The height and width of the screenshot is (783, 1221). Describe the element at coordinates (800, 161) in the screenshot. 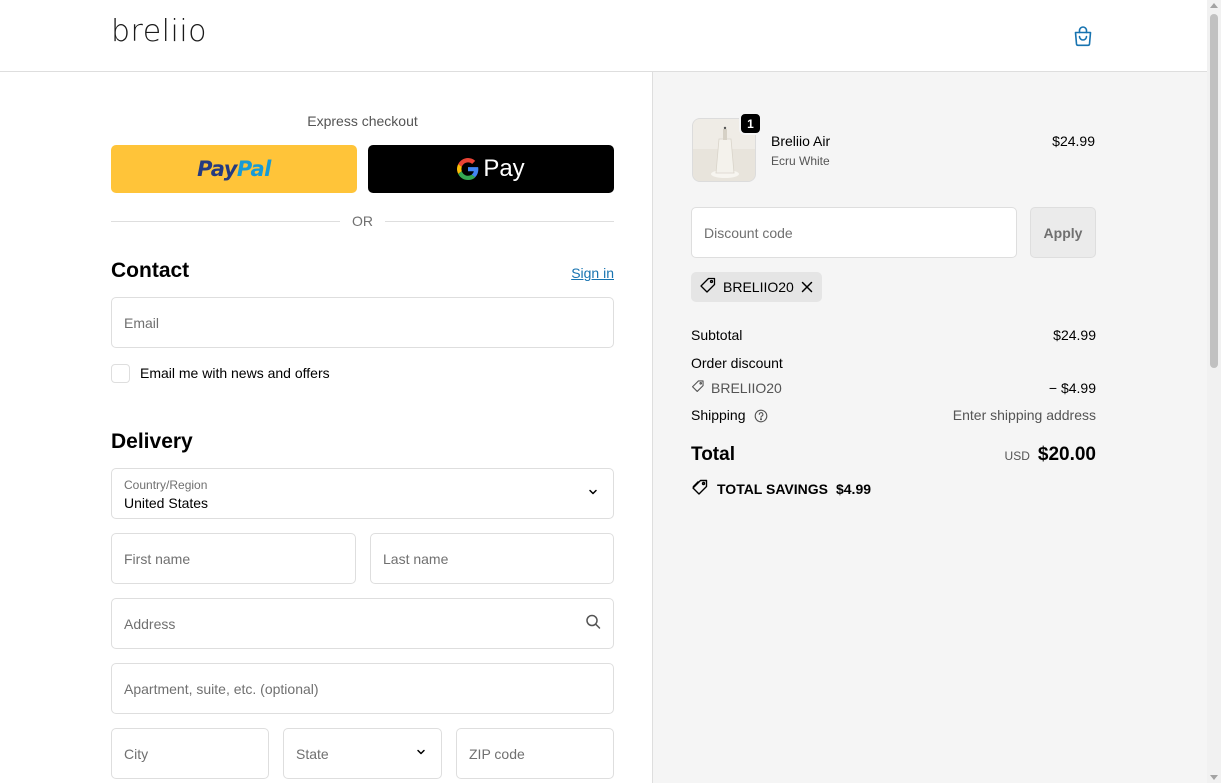

I see `product-variant: Ecru White` at that location.